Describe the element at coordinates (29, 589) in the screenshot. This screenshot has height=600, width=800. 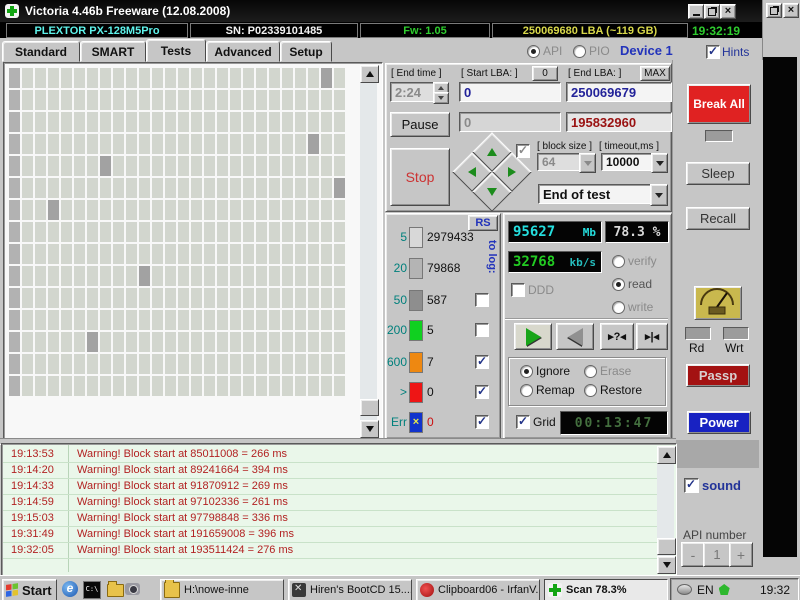
I see `start-button: Start` at that location.